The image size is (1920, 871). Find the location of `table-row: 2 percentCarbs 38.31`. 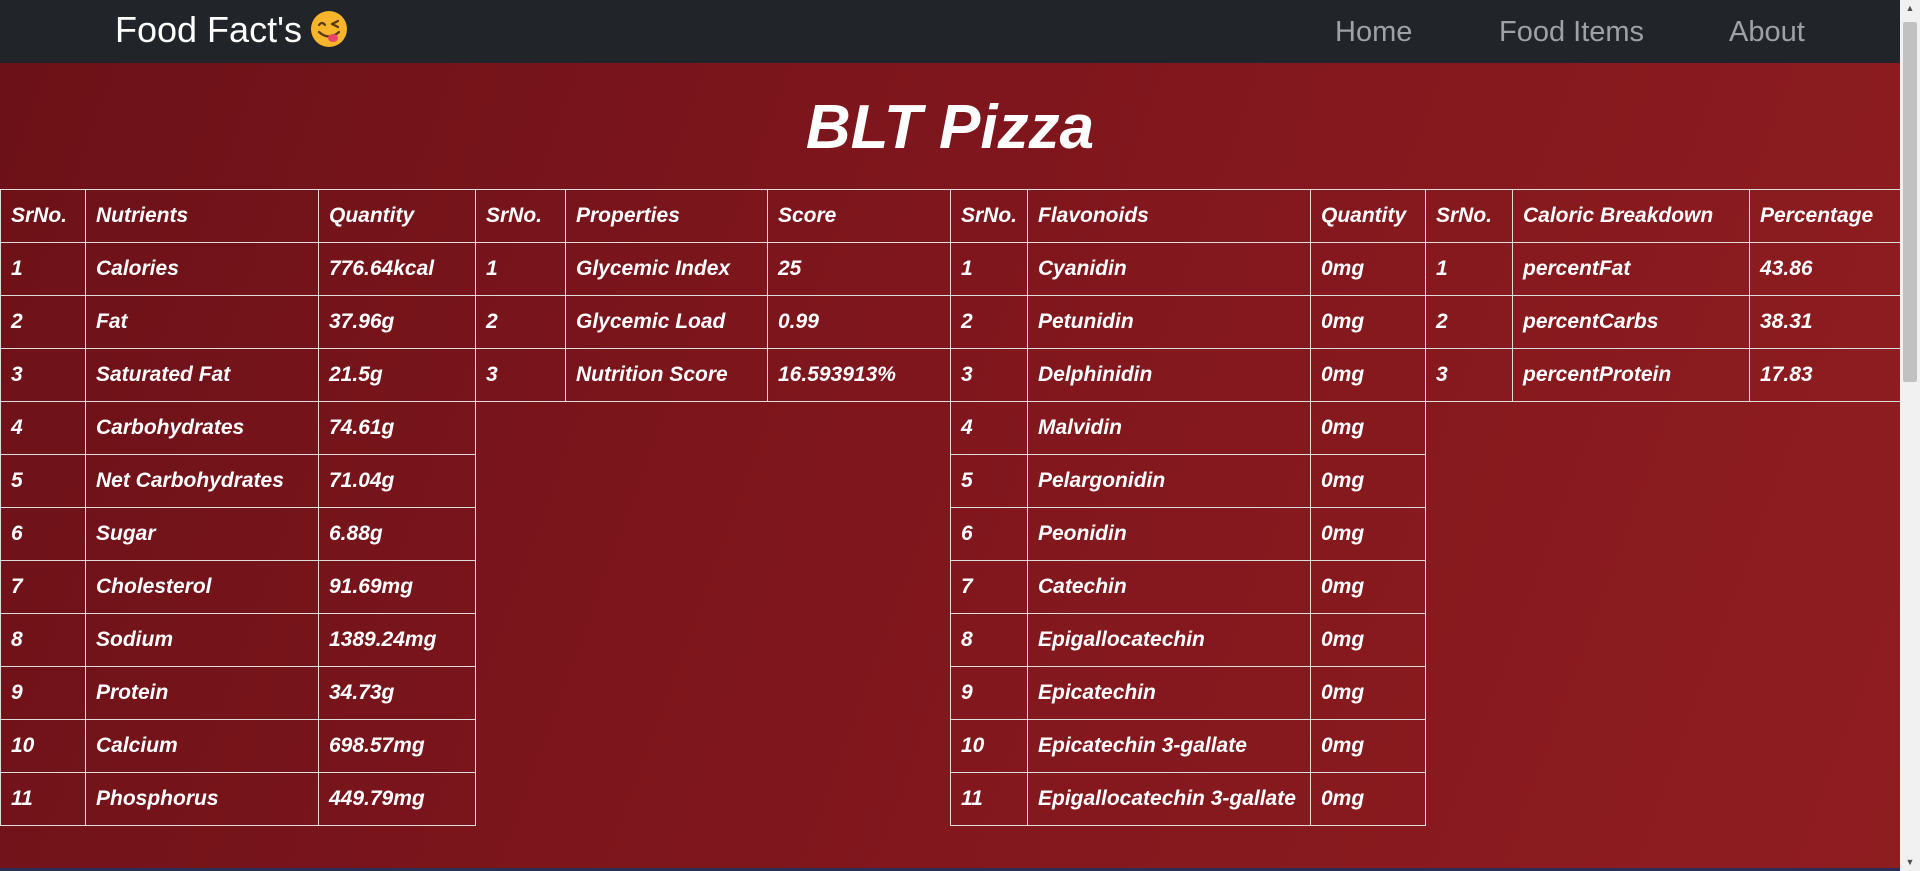

table-row: 2 percentCarbs 38.31 is located at coordinates (1663, 322).